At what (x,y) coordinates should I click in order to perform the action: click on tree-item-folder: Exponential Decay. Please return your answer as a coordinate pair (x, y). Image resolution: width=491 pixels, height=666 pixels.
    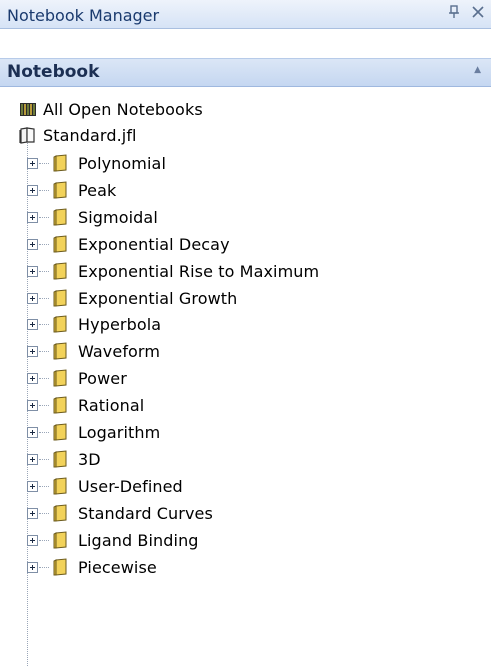
    Looking at the image, I should click on (141, 244).